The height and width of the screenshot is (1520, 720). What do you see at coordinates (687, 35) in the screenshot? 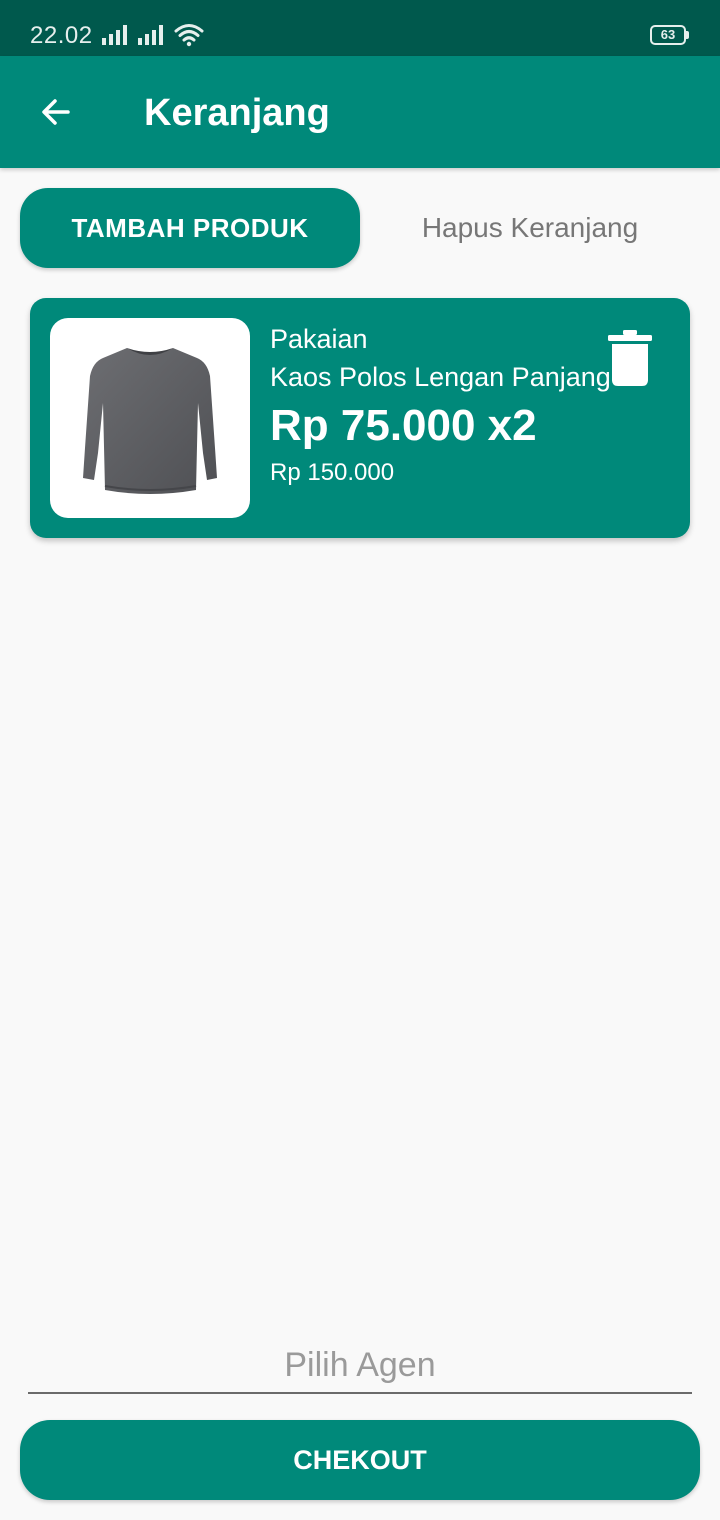
I see `battery-tip` at bounding box center [687, 35].